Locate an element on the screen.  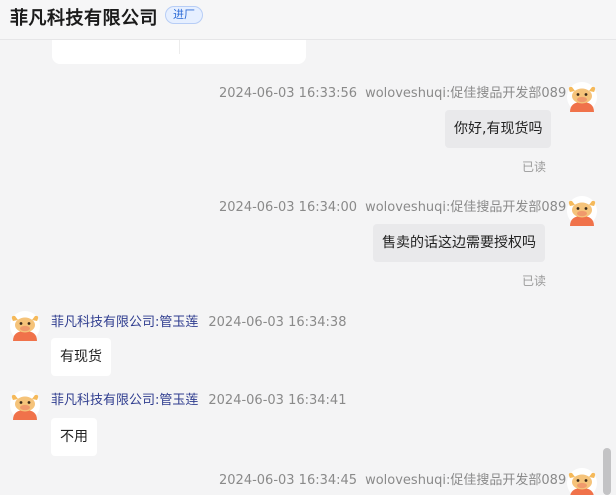
message-time: 2024-06-03 16:34:00 is located at coordinates (288, 207).